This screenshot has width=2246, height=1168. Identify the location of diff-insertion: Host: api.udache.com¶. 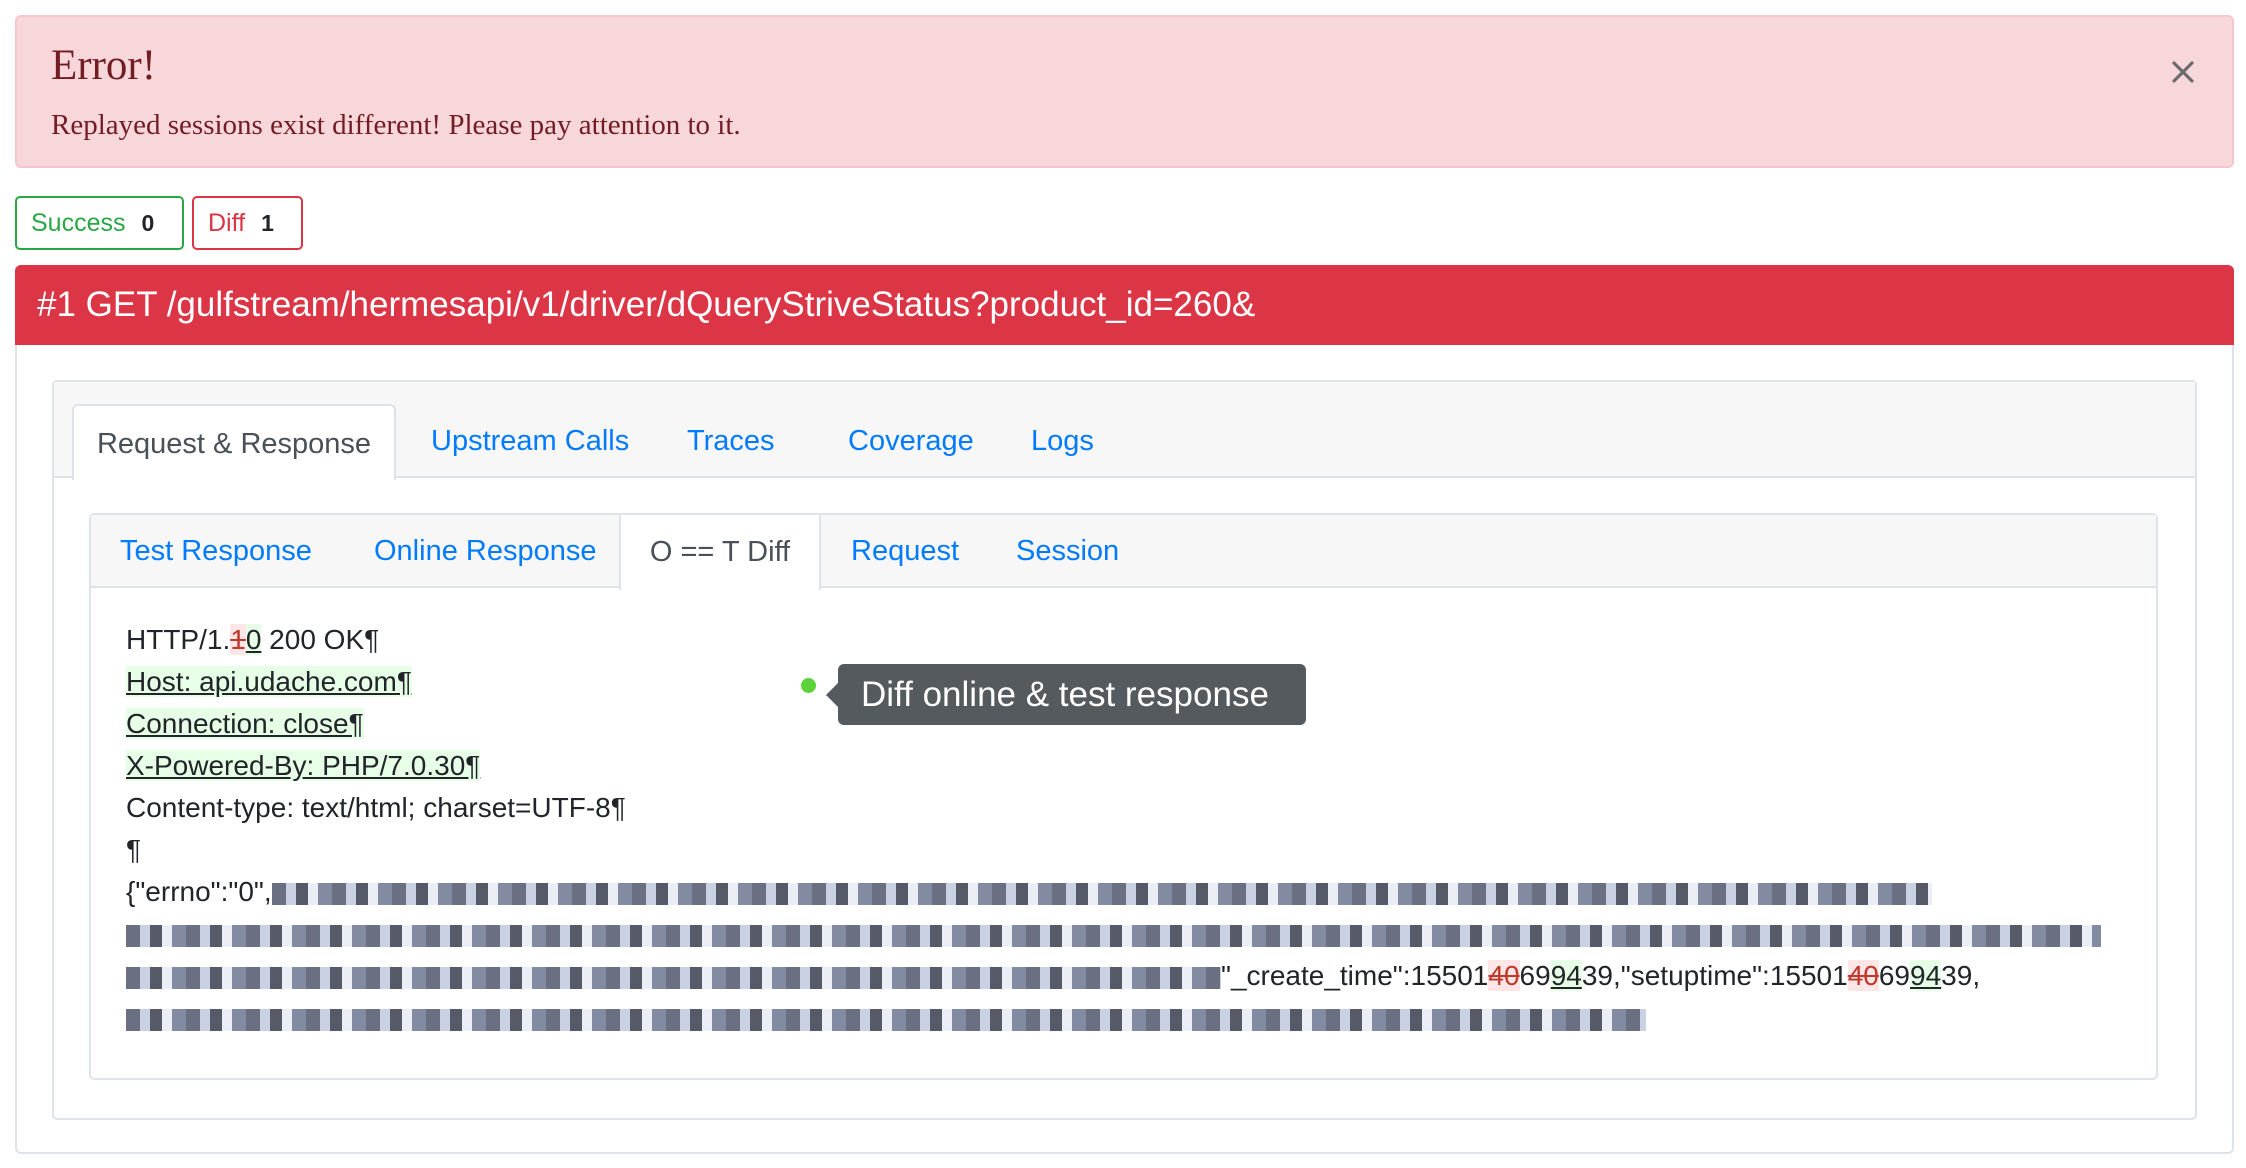
(269, 681).